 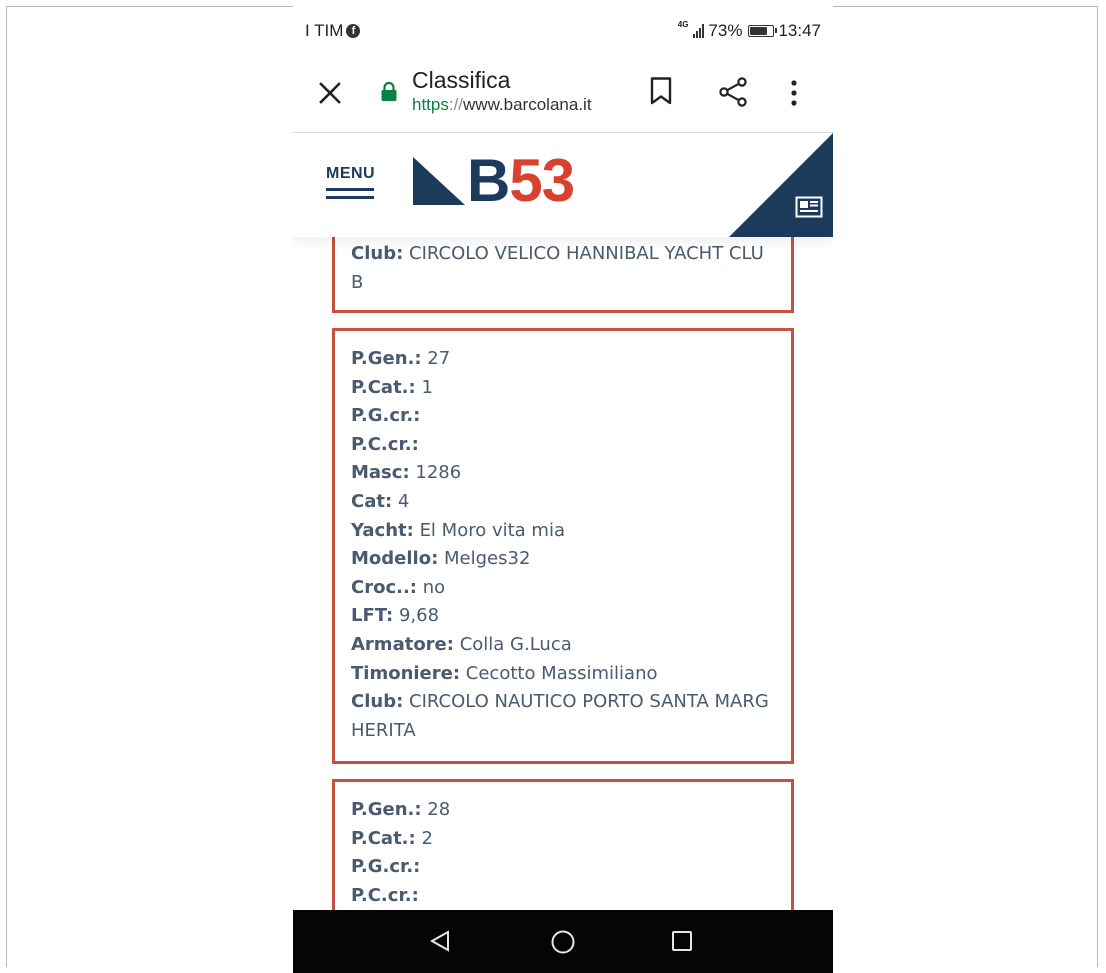 I want to click on field-value: no, so click(x=434, y=587).